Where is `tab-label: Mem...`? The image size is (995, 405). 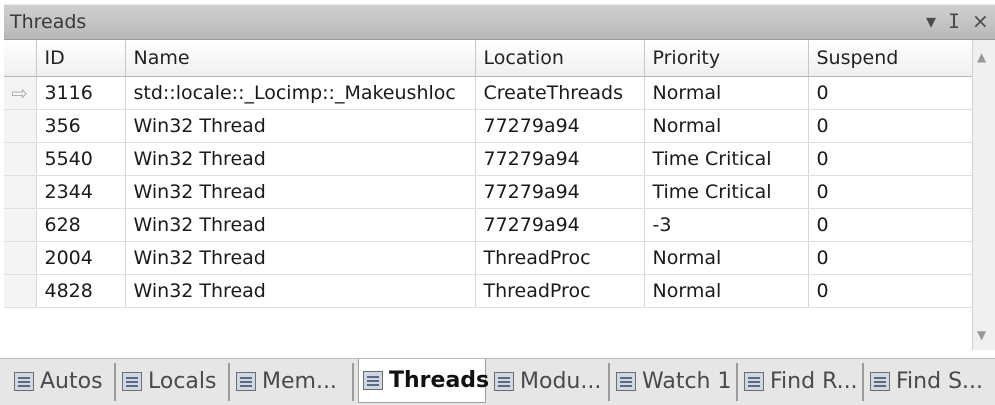 tab-label: Mem... is located at coordinates (299, 381).